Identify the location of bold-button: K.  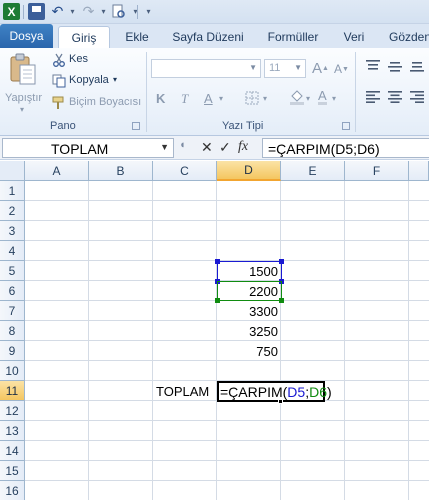
(160, 98).